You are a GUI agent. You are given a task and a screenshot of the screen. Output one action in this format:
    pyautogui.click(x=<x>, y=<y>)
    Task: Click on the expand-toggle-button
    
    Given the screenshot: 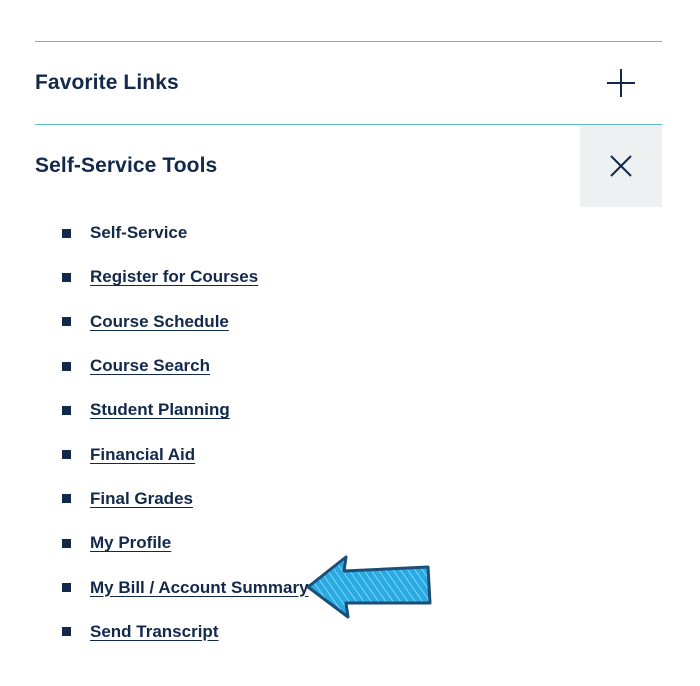 What is the action you would take?
    pyautogui.click(x=621, y=83)
    